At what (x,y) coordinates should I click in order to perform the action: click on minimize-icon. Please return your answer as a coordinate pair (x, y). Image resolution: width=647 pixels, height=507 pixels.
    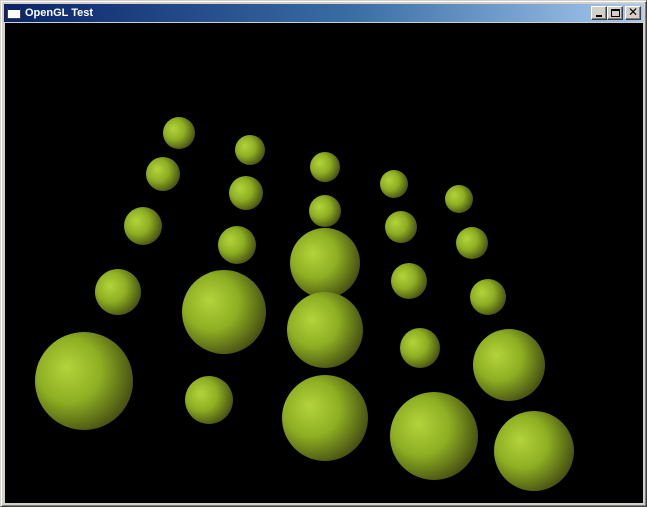
    Looking at the image, I should click on (599, 16).